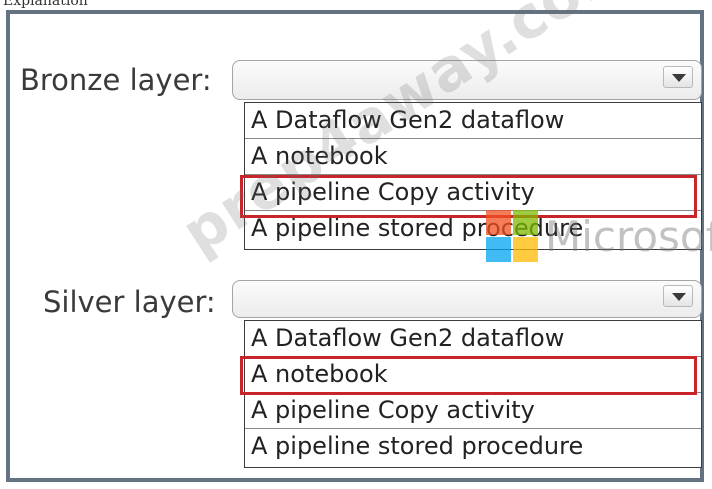 The width and height of the screenshot is (712, 489). What do you see at coordinates (473, 157) in the screenshot?
I see `bronze-option-notebook: A notebook` at bounding box center [473, 157].